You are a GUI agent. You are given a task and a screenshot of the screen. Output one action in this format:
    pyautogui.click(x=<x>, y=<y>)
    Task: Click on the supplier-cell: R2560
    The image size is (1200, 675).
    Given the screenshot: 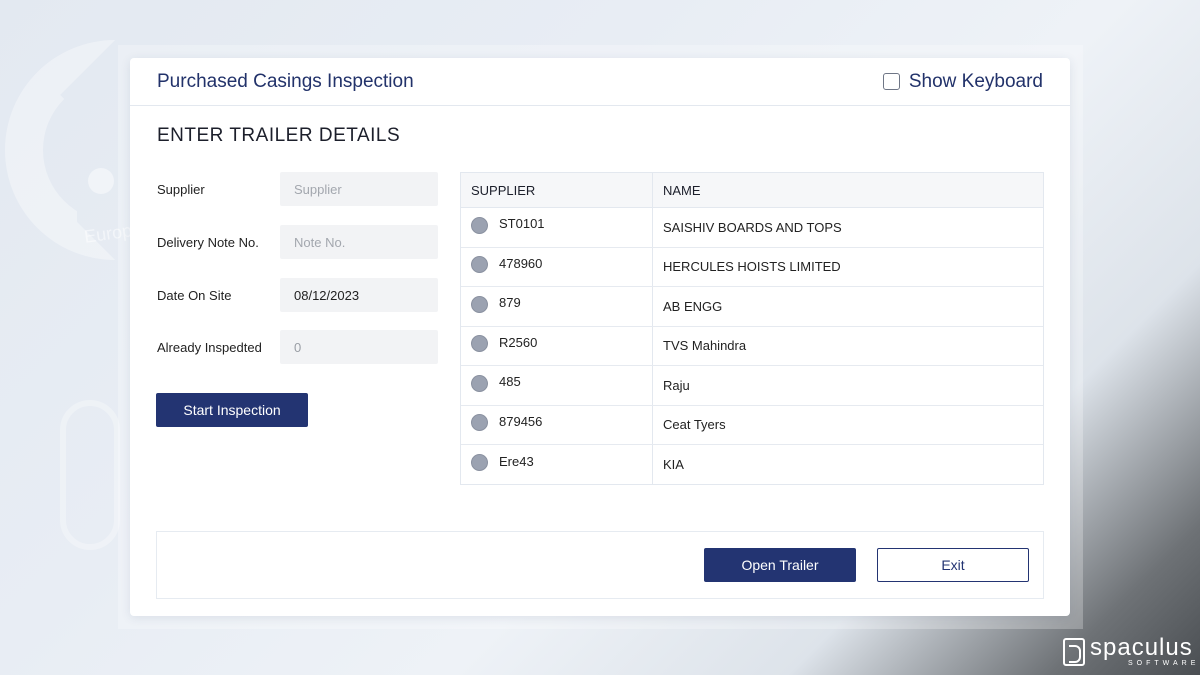 What is the action you would take?
    pyautogui.click(x=557, y=345)
    